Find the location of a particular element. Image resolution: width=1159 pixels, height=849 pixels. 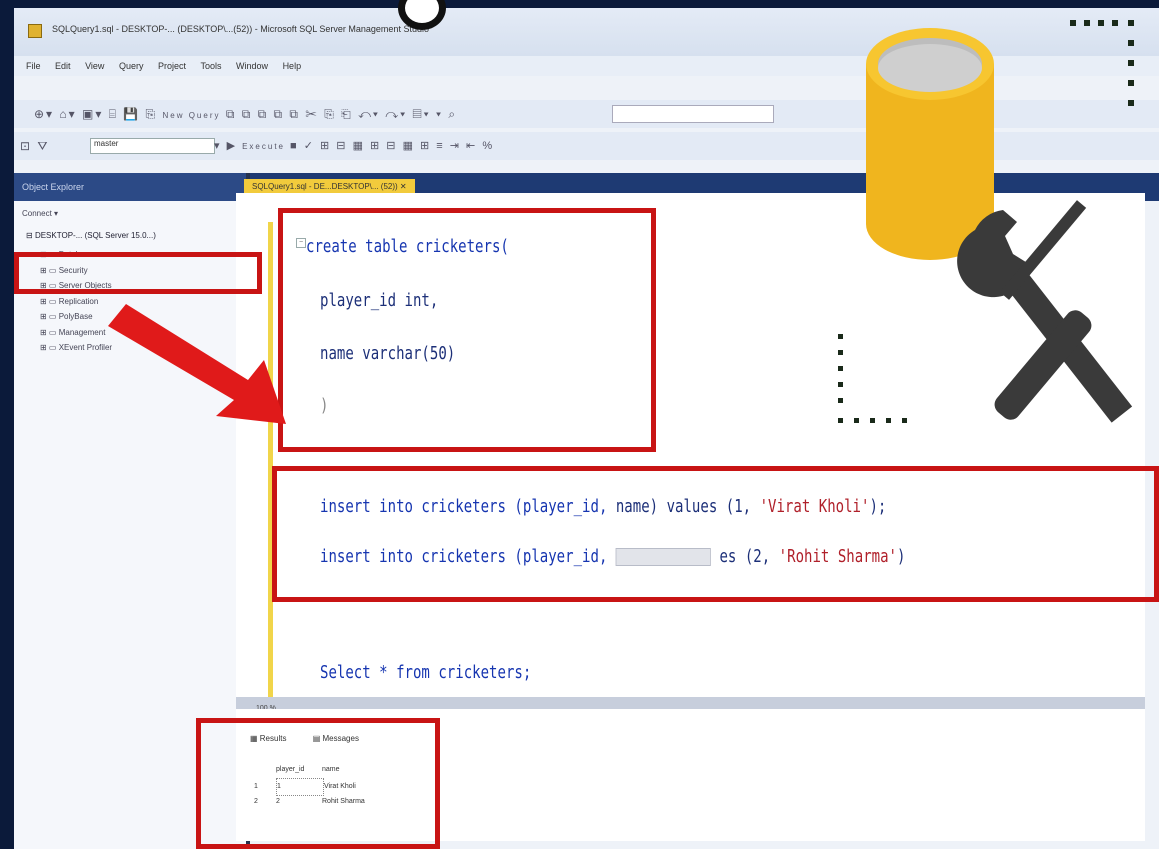

highlight-server-node is located at coordinates (138, 273).